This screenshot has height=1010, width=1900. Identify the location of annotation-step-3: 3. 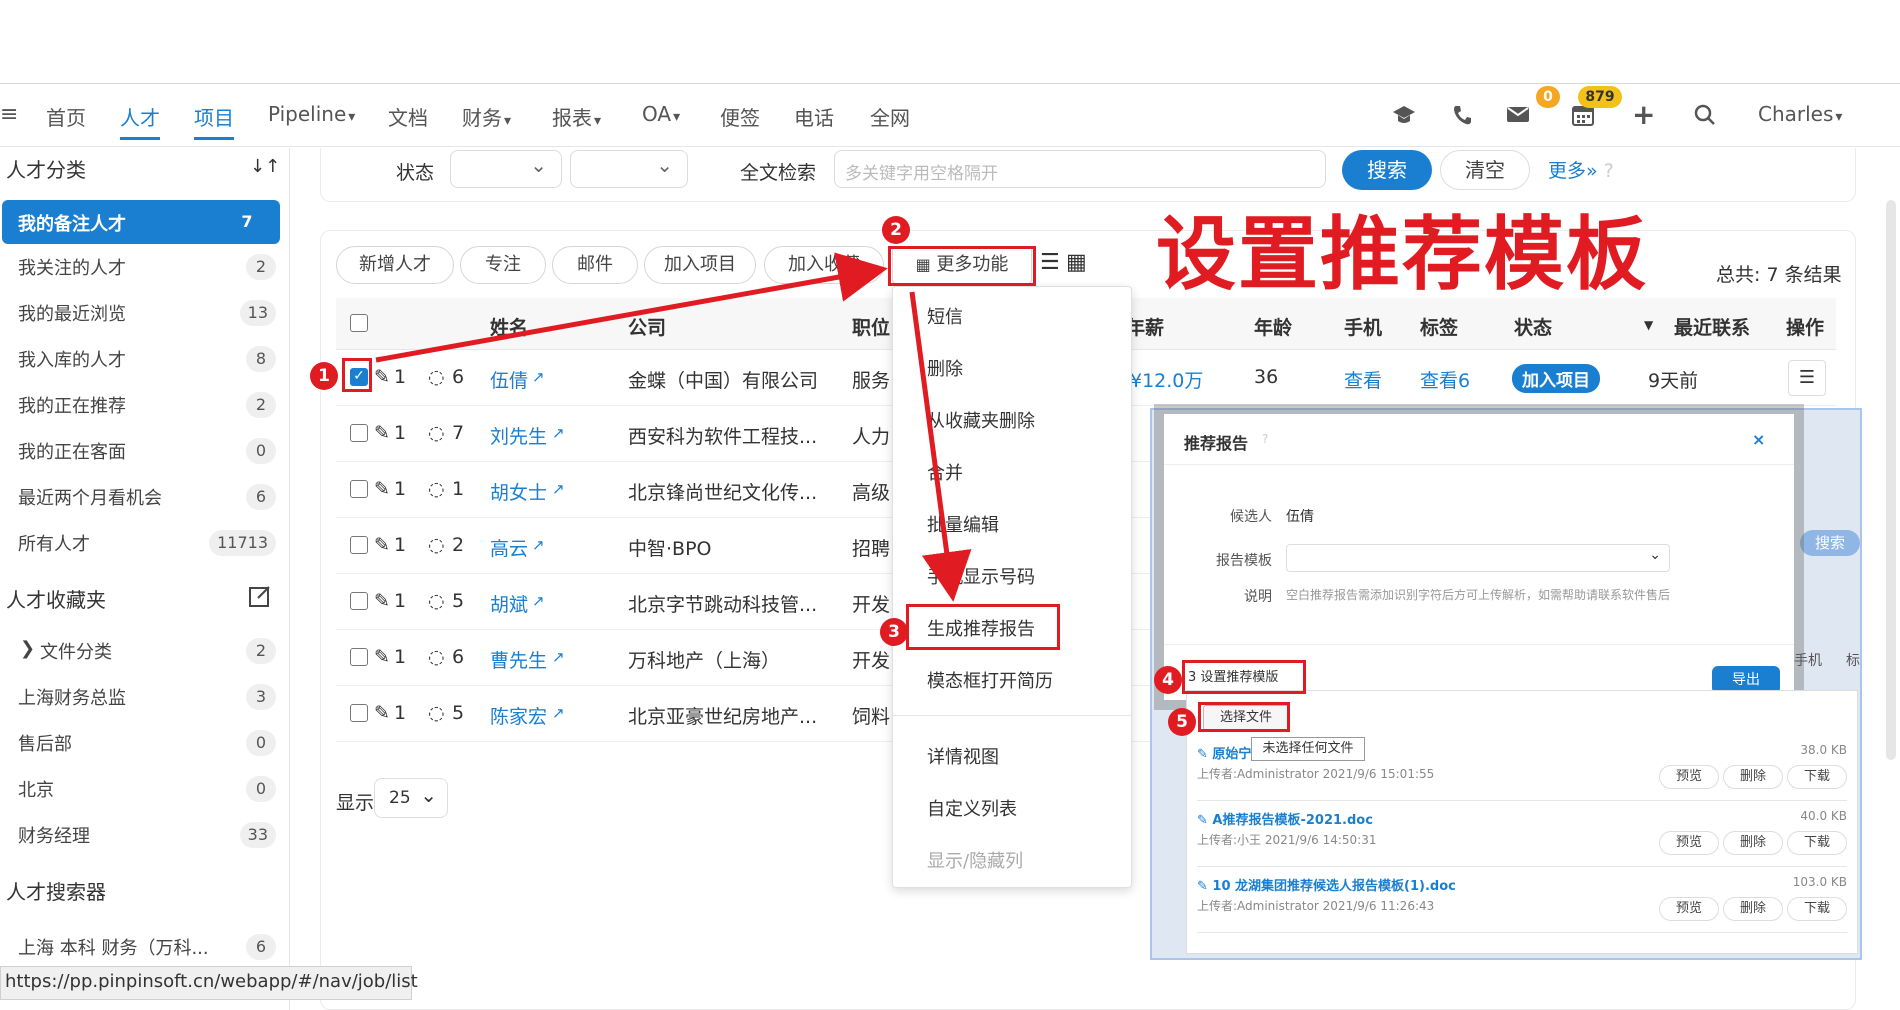
(894, 632).